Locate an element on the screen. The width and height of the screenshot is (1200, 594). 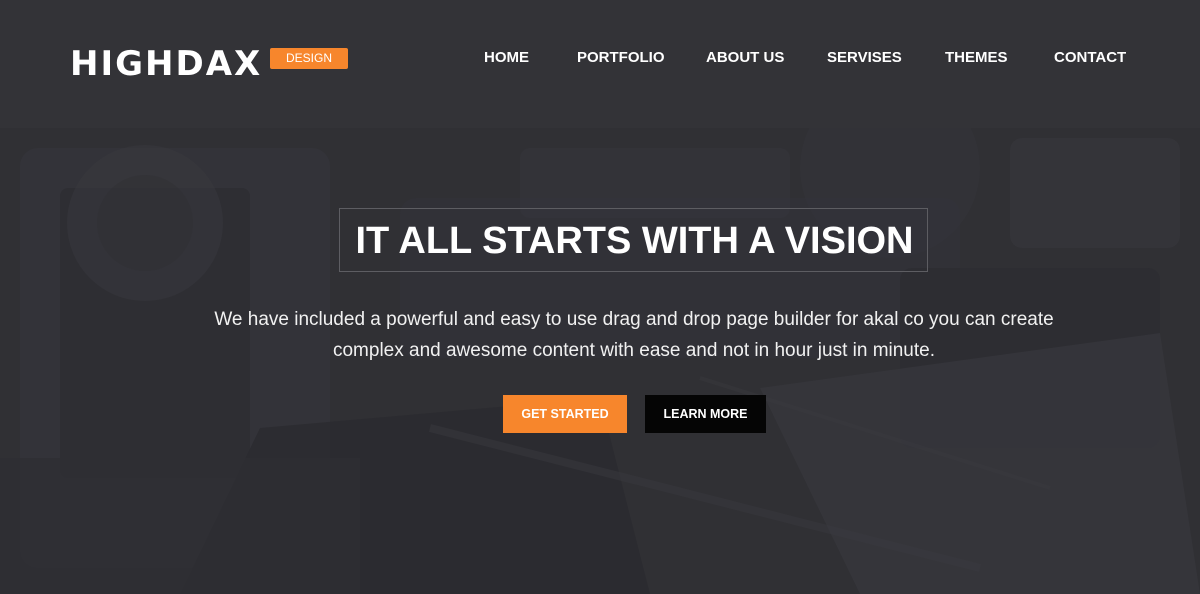
nav-item-portfolio: PORTFOLIO is located at coordinates (621, 58).